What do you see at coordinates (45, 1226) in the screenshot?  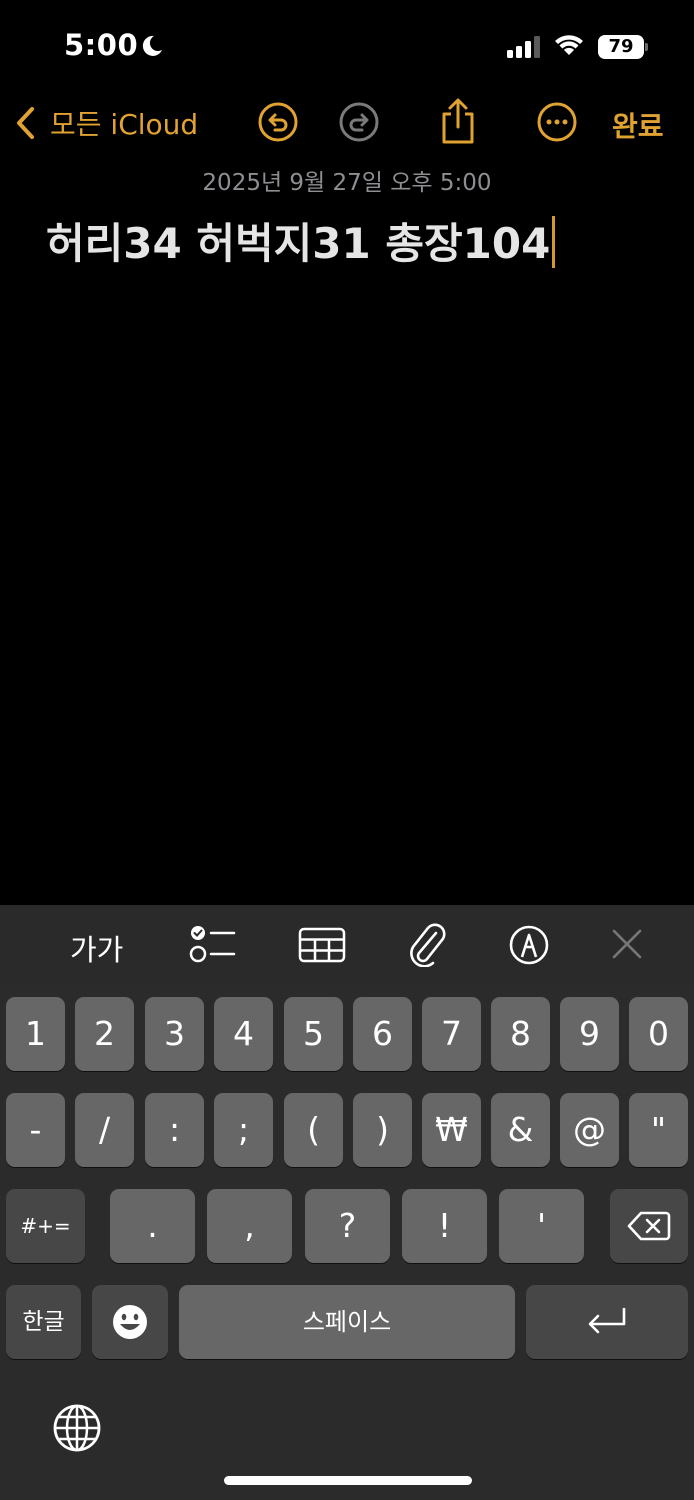 I see `key-more-symbols: #+=` at bounding box center [45, 1226].